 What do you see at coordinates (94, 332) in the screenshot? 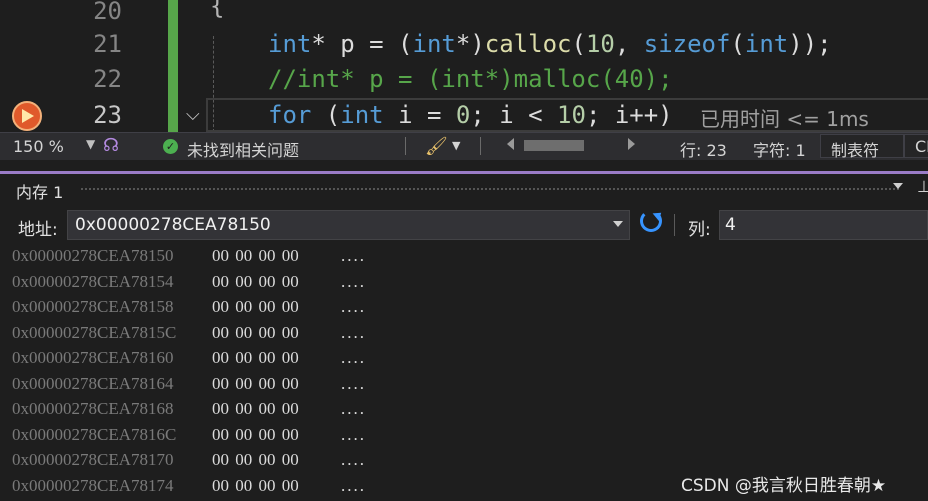
I see `row-address: 0x00000278CEA7815C` at bounding box center [94, 332].